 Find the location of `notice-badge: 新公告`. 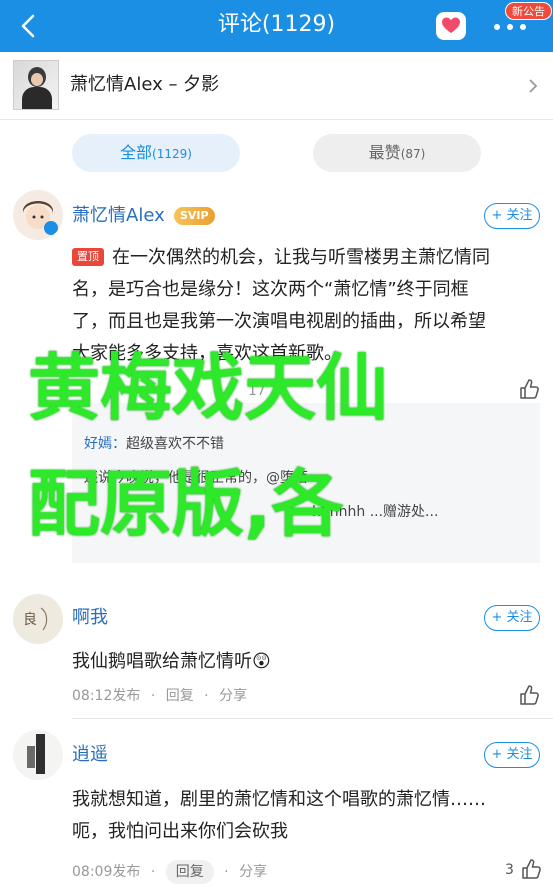

notice-badge: 新公告 is located at coordinates (528, 11).